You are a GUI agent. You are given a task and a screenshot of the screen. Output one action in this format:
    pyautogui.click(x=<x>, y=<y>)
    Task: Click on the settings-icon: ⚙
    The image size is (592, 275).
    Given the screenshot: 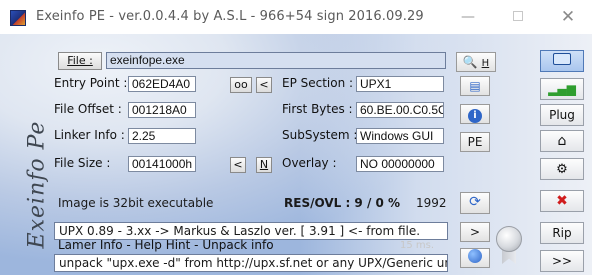 What is the action you would take?
    pyautogui.click(x=562, y=169)
    